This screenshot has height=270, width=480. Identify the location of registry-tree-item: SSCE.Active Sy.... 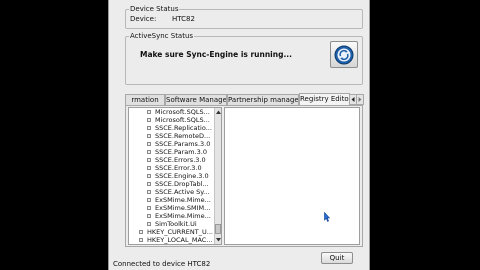
(171, 192).